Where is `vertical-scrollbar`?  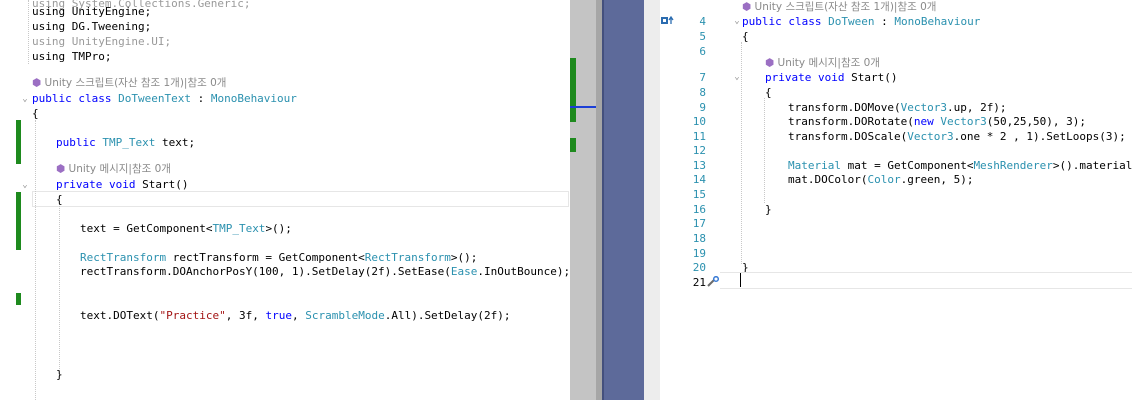
vertical-scrollbar is located at coordinates (587, 200).